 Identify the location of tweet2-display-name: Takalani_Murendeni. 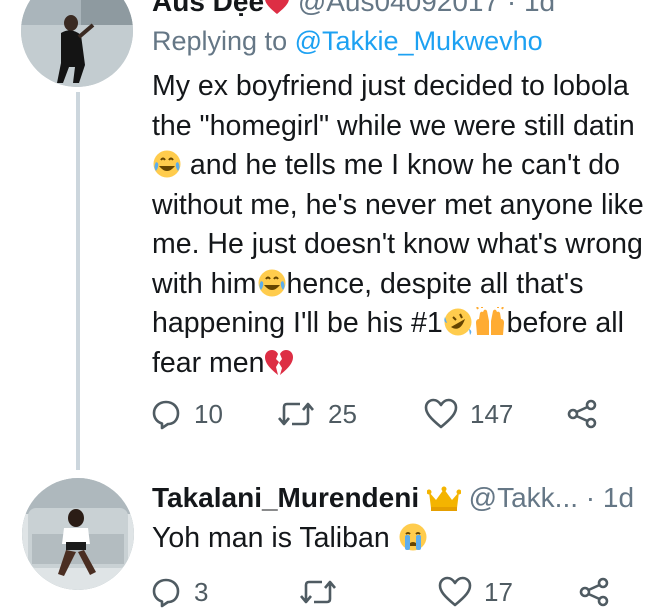
(285, 497).